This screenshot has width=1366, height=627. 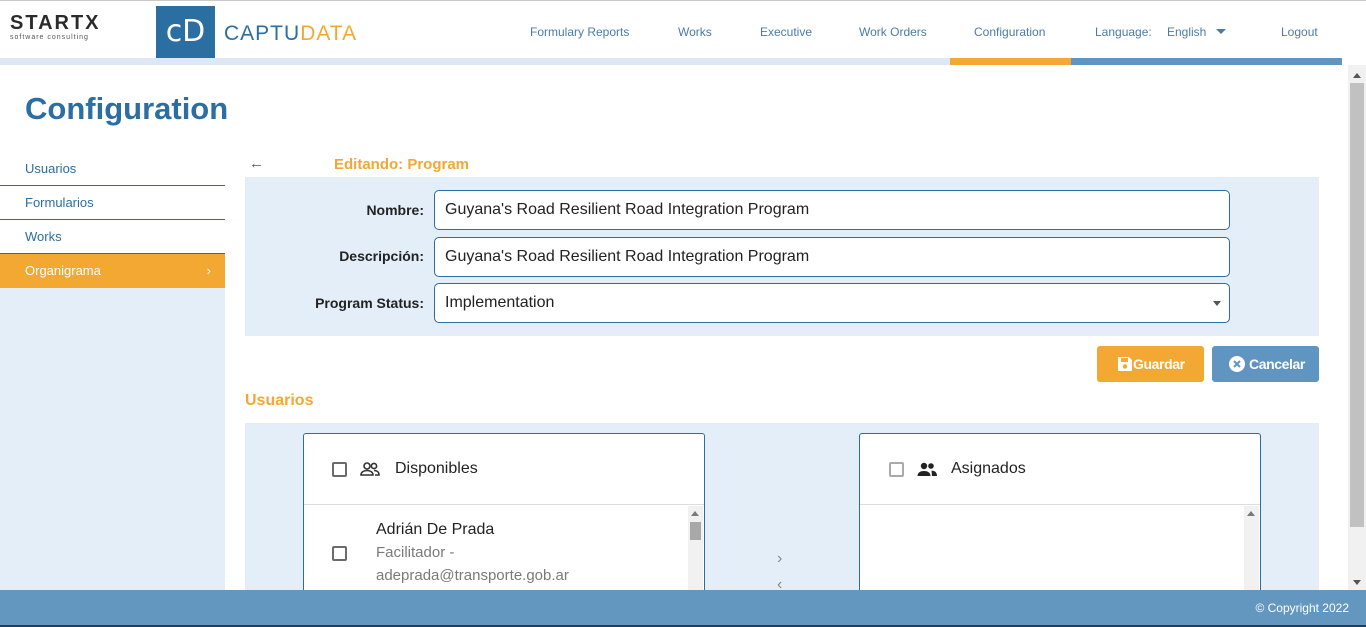 What do you see at coordinates (112, 271) in the screenshot?
I see `sidebar-item-organigrama: Organigrama ›` at bounding box center [112, 271].